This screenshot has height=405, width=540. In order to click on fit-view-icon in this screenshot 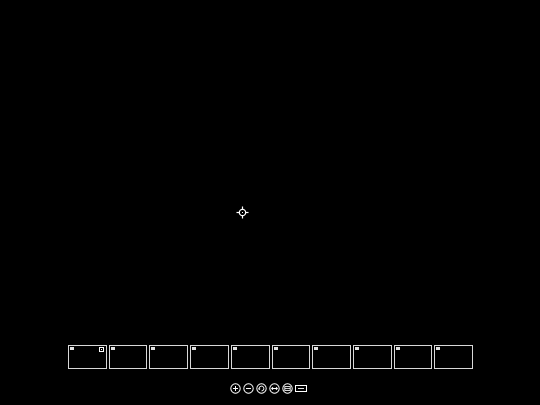, I will do `click(287, 388)`.